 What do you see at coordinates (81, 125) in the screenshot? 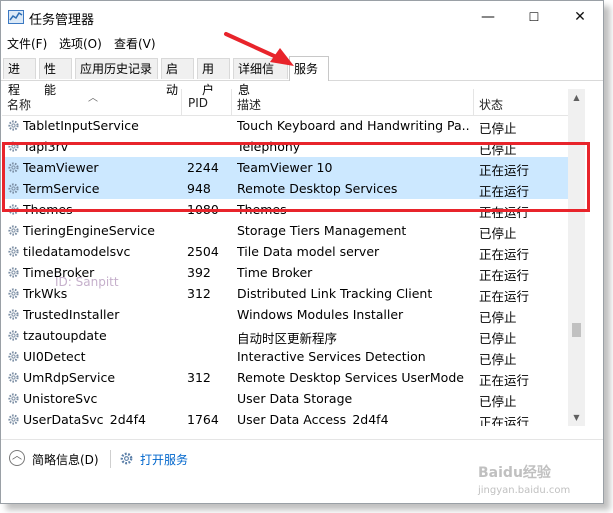
I see `service-name: TabletInputService` at bounding box center [81, 125].